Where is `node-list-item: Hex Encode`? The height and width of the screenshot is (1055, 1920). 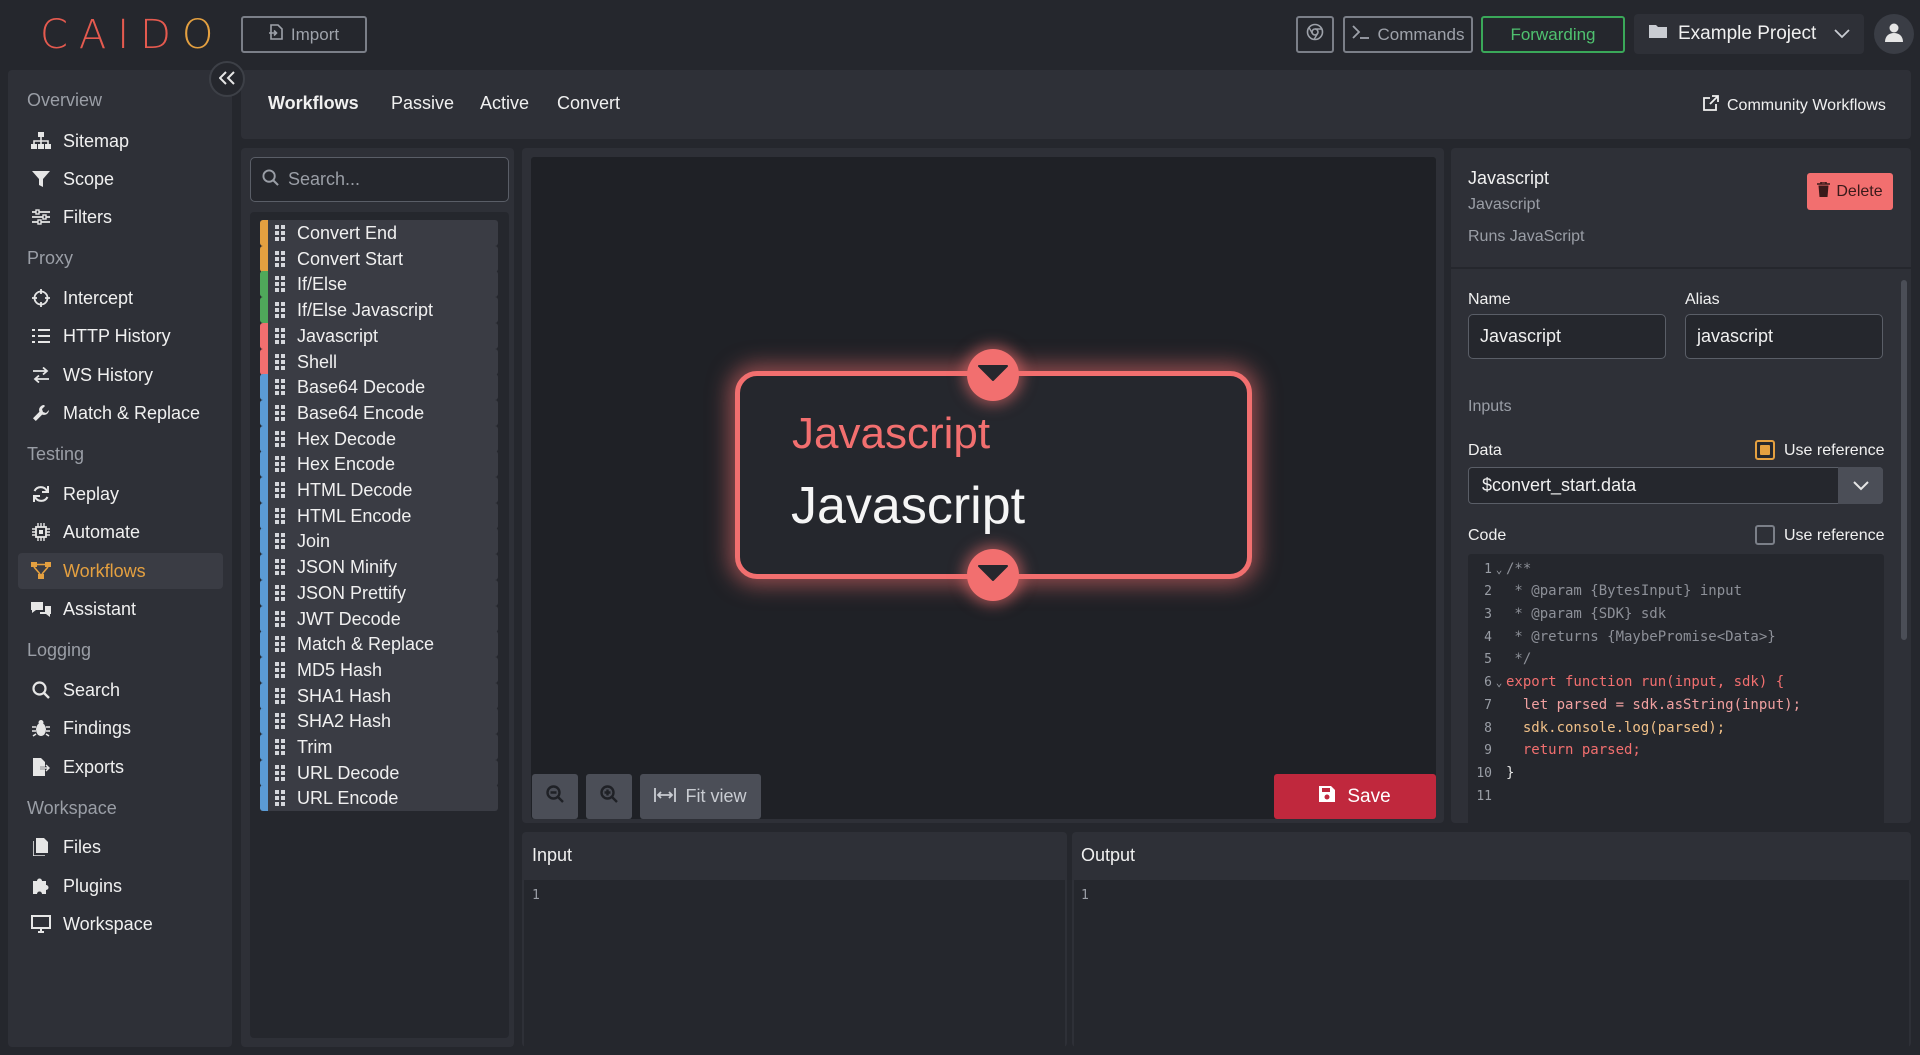
node-list-item: Hex Encode is located at coordinates (379, 464).